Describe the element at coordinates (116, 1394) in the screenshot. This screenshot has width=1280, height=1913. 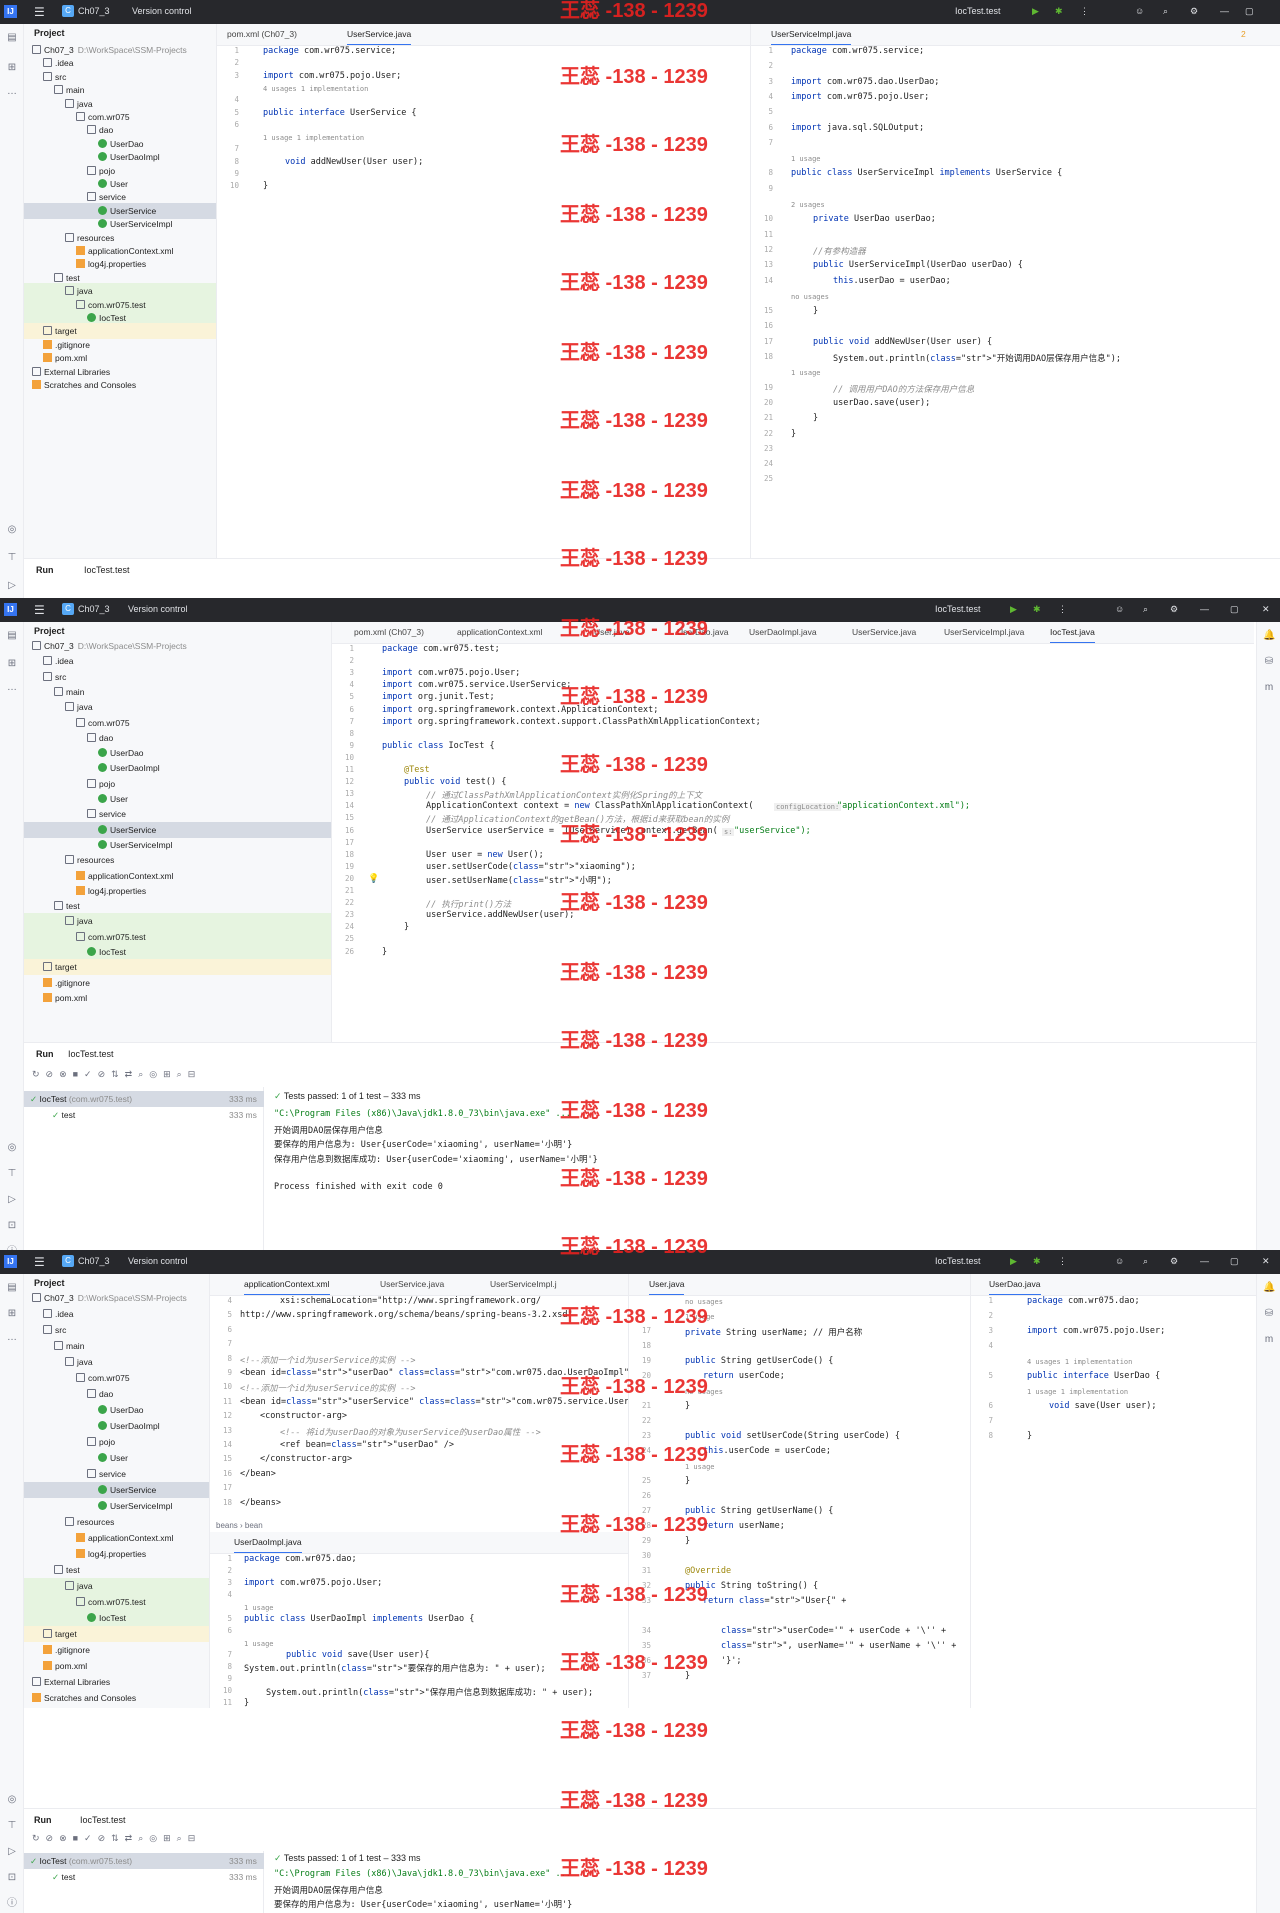
I see `tree-node: dao` at that location.